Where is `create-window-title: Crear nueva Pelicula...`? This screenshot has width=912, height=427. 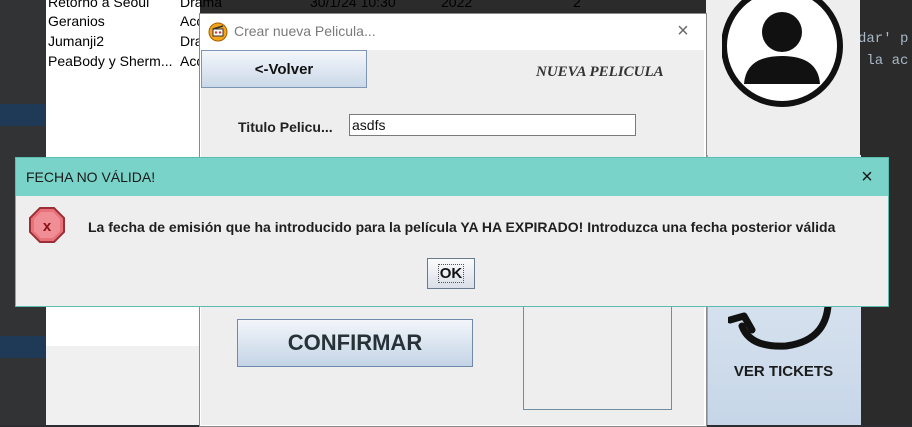
create-window-title: Crear nueva Pelicula... is located at coordinates (305, 31).